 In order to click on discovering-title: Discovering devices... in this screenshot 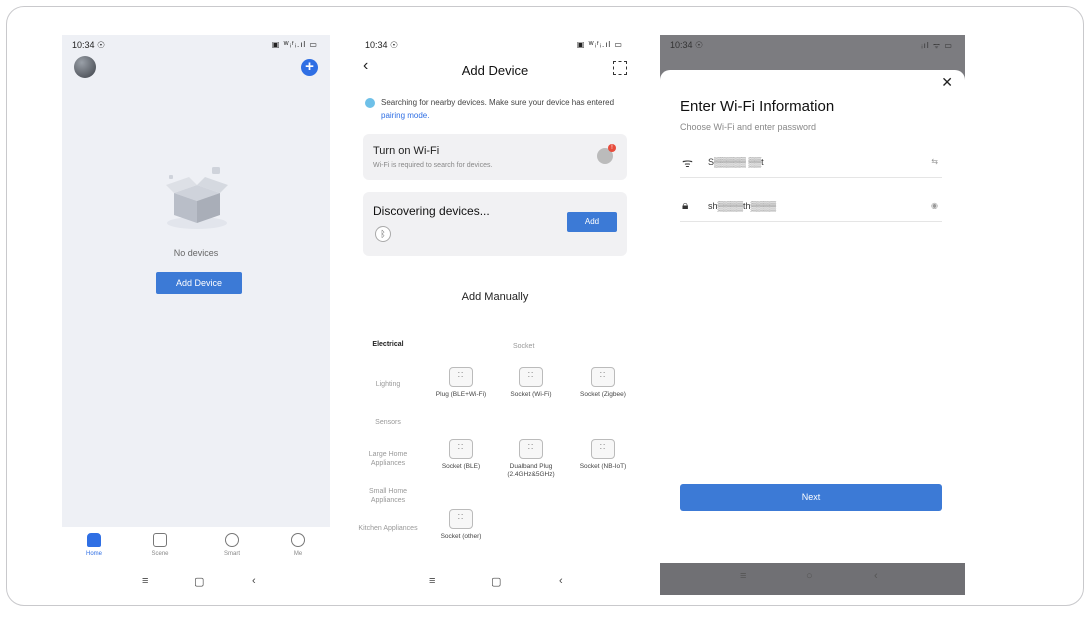, I will do `click(431, 211)`.